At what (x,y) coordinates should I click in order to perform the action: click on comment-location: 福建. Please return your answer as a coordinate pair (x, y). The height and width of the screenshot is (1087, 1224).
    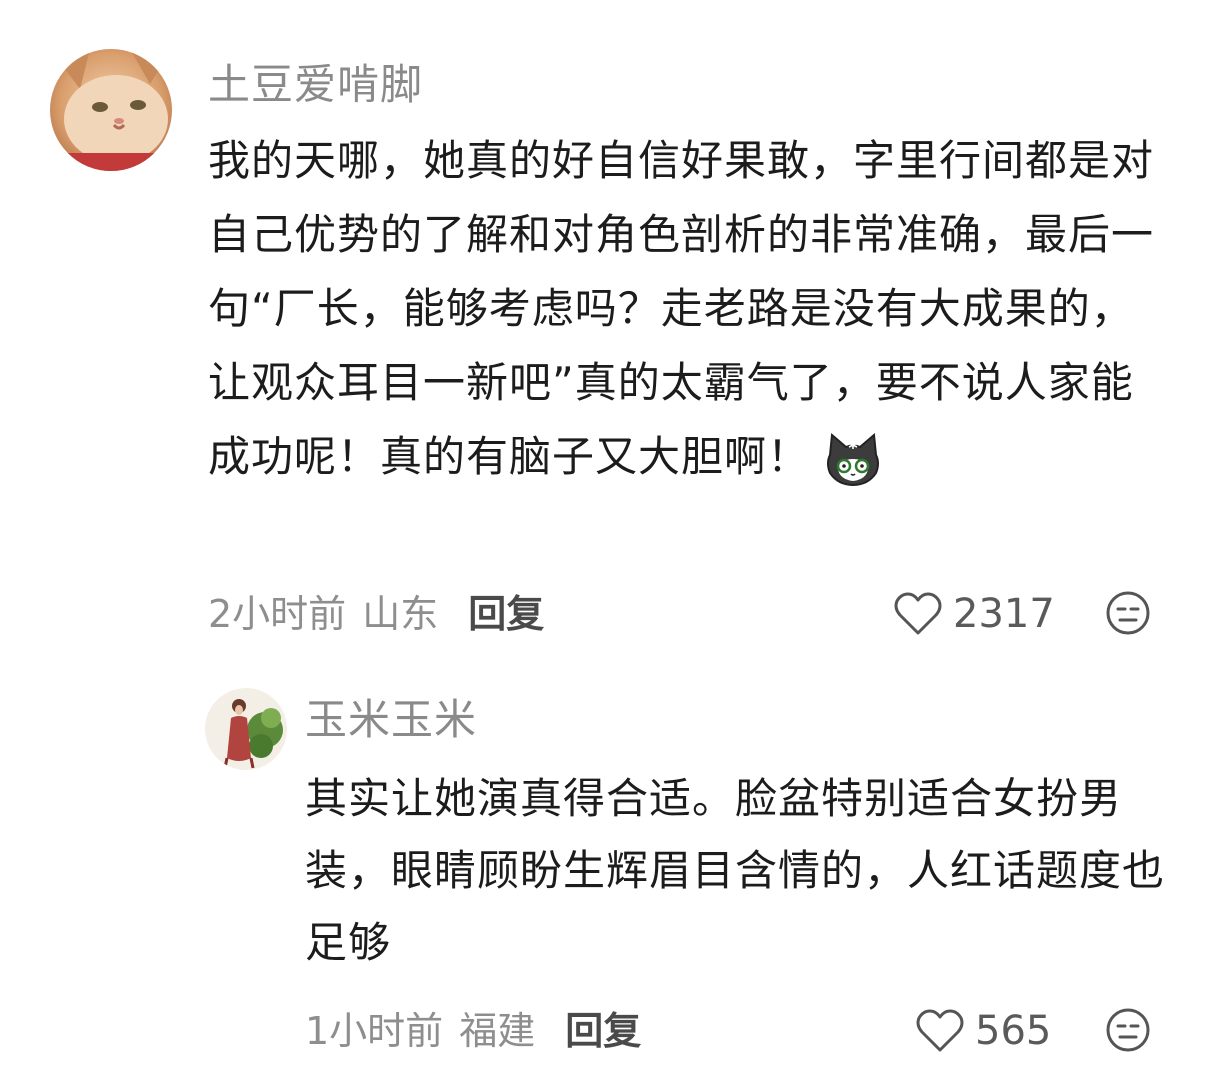
    Looking at the image, I should click on (497, 1031).